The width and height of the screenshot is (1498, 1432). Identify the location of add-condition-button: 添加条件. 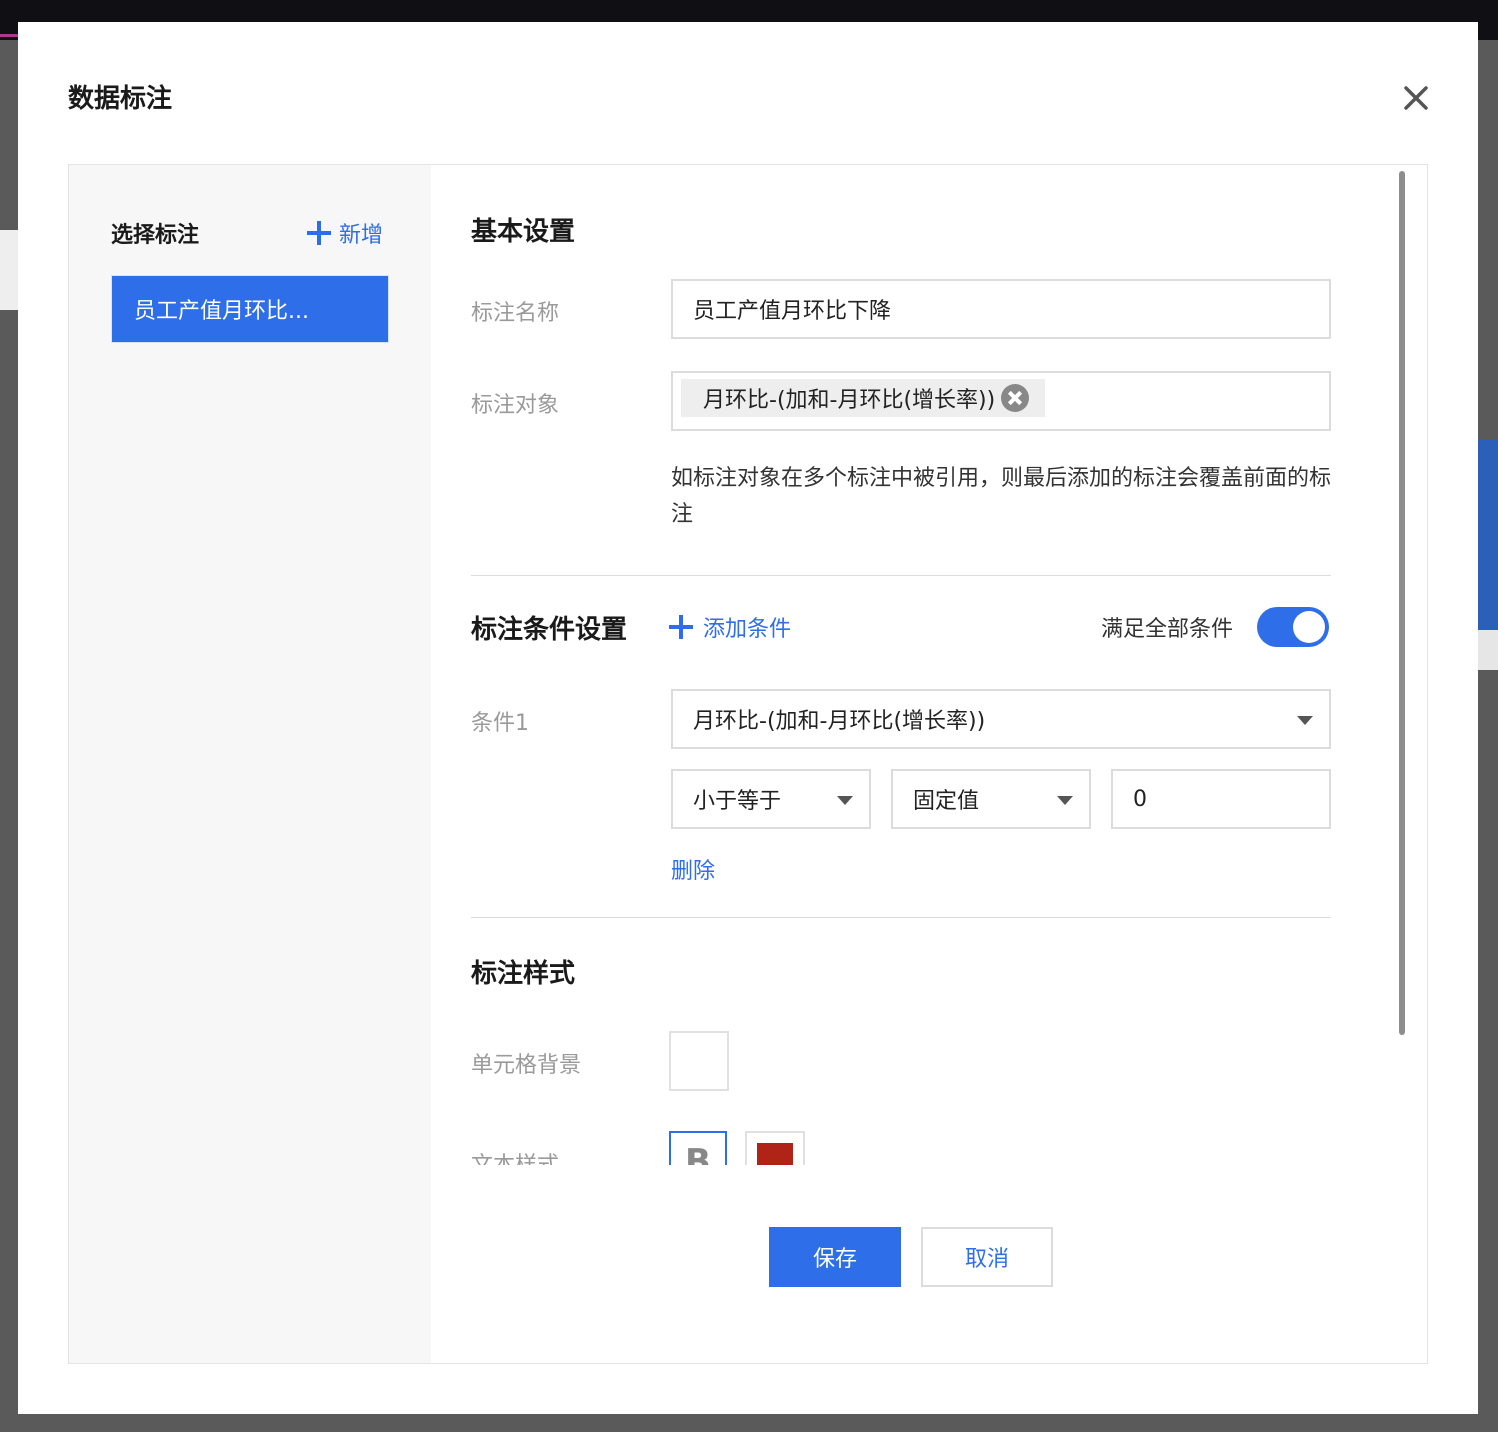
(730, 627).